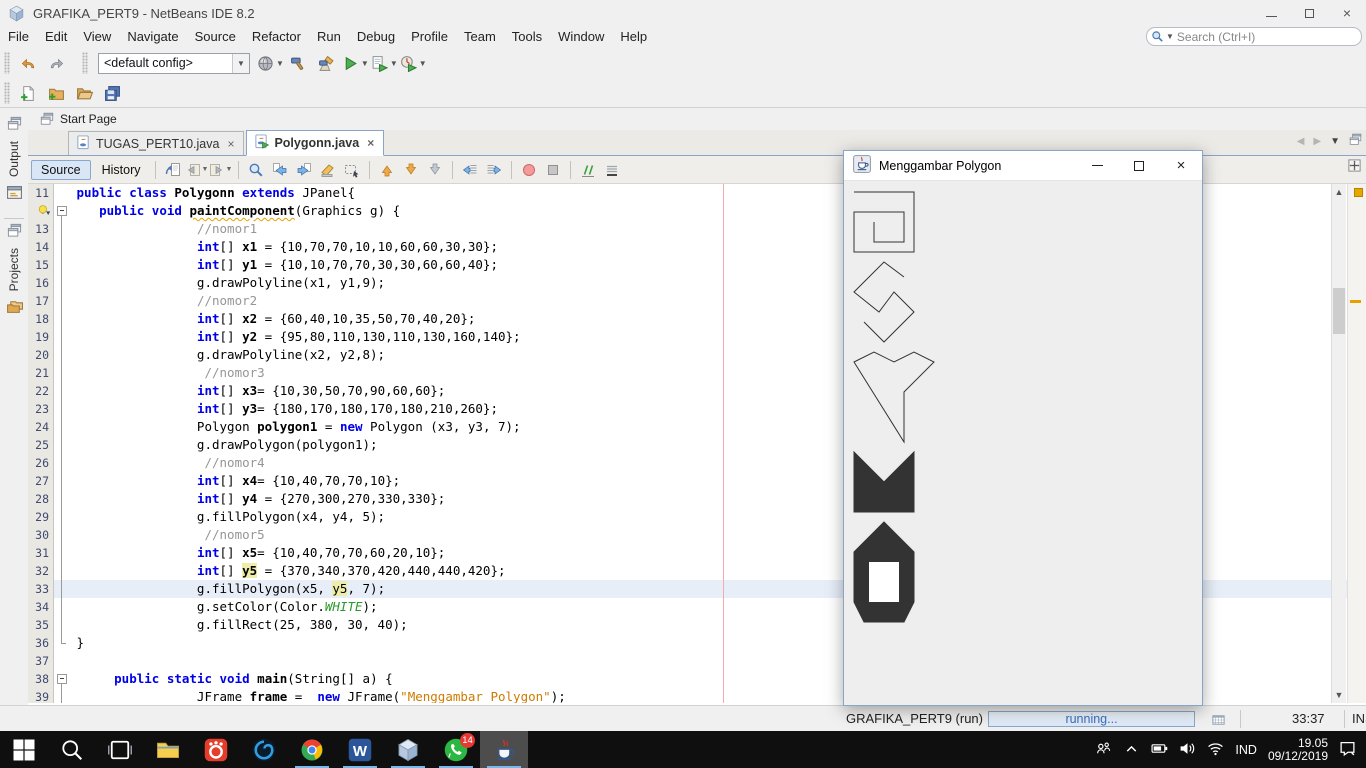  I want to click on uncomment-button, so click(612, 170).